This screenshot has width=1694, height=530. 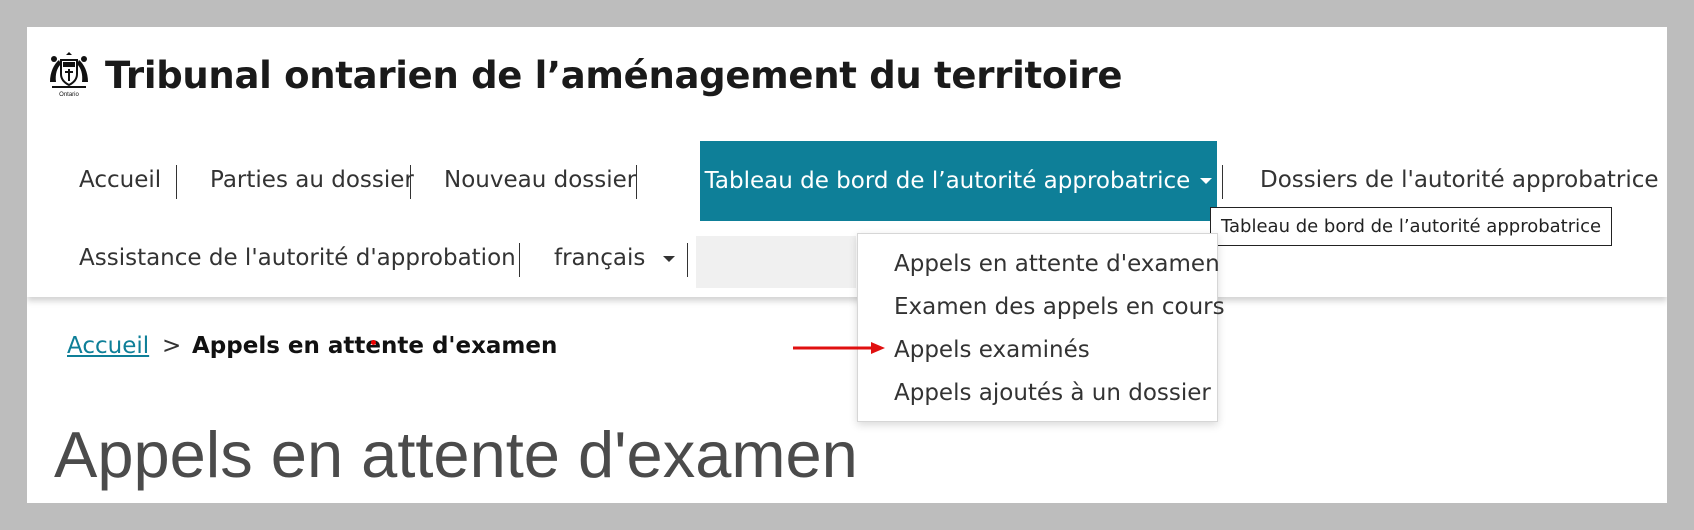 What do you see at coordinates (1057, 264) in the screenshot?
I see `menu-item-appels-en-attente: Appels en attente d'examen` at bounding box center [1057, 264].